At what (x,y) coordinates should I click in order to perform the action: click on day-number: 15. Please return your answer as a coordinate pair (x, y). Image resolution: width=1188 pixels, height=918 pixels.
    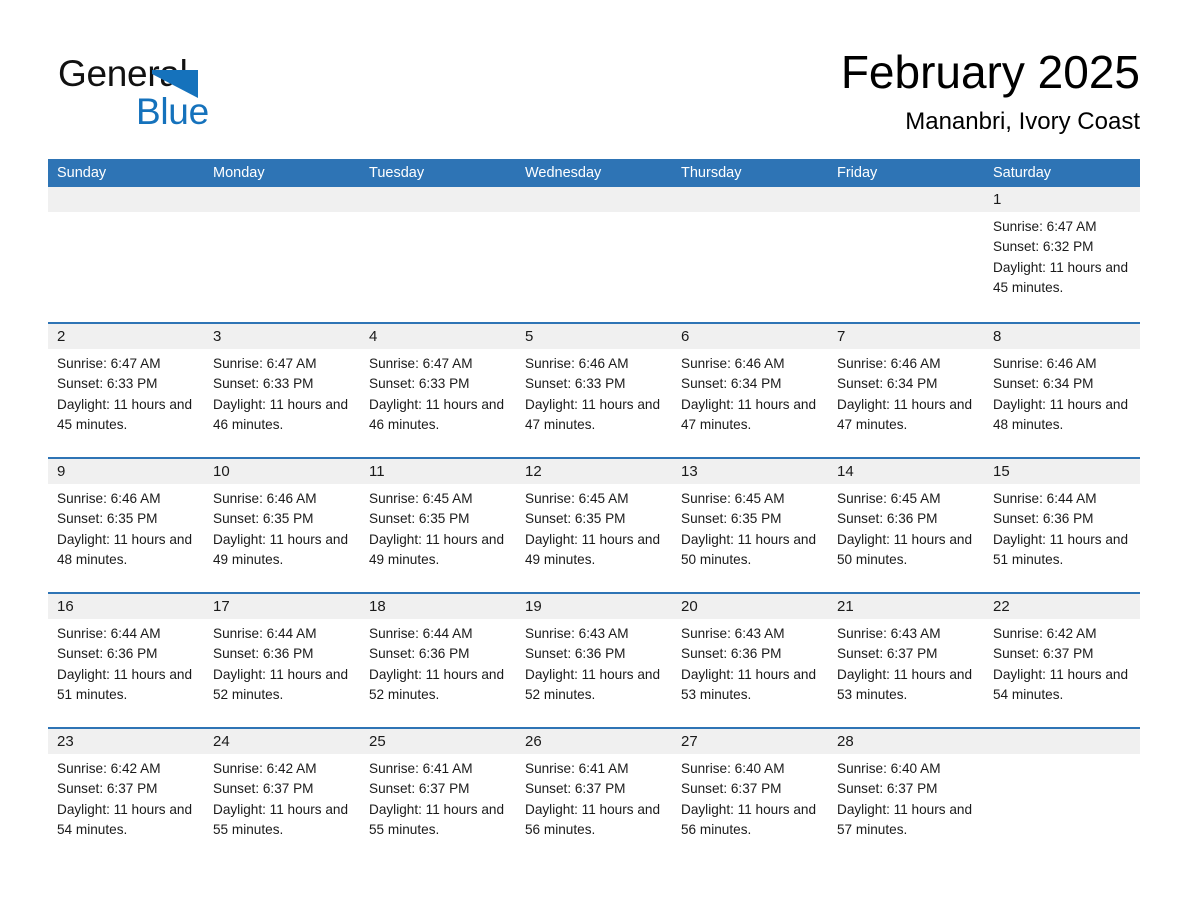
    Looking at the image, I should click on (1001, 471).